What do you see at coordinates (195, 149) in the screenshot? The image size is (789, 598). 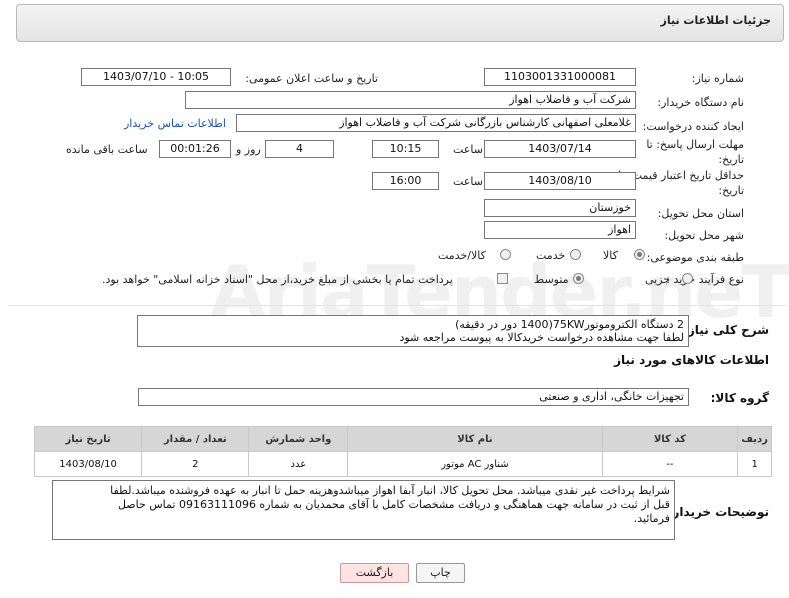 I see `remaining-time-field: 00:01:26` at bounding box center [195, 149].